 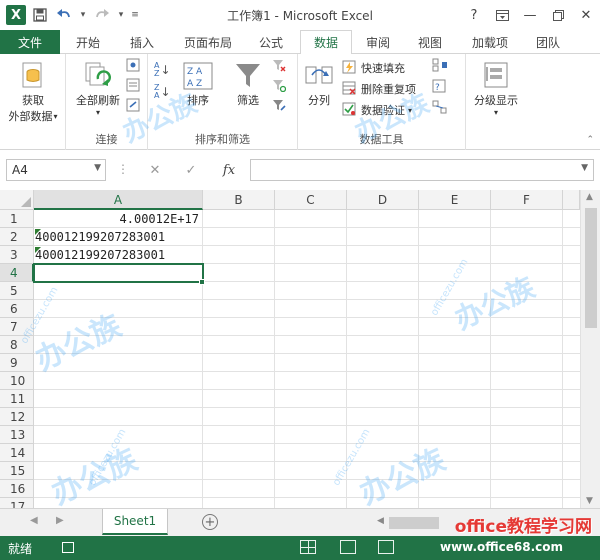 I want to click on tab-team: 团队, so click(x=548, y=42).